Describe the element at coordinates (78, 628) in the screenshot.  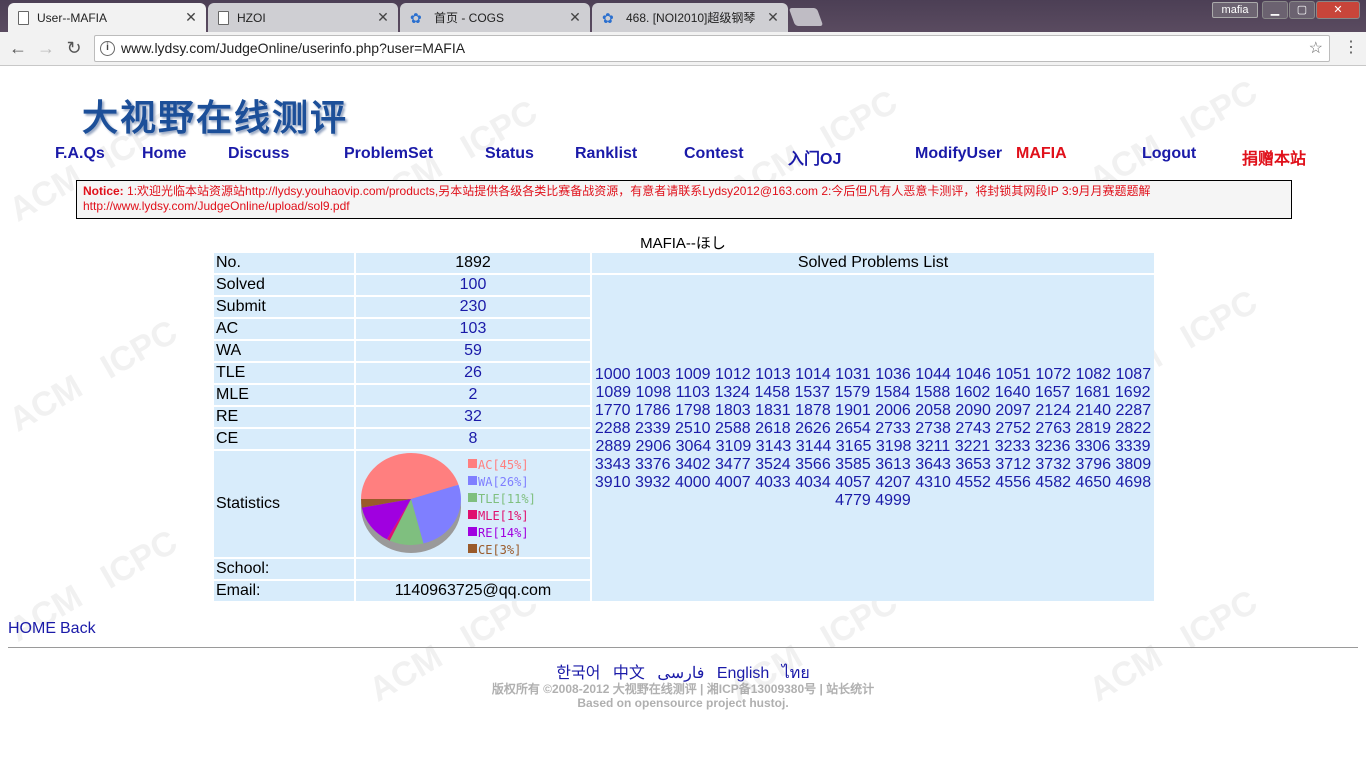
I see `back-link: Back` at that location.